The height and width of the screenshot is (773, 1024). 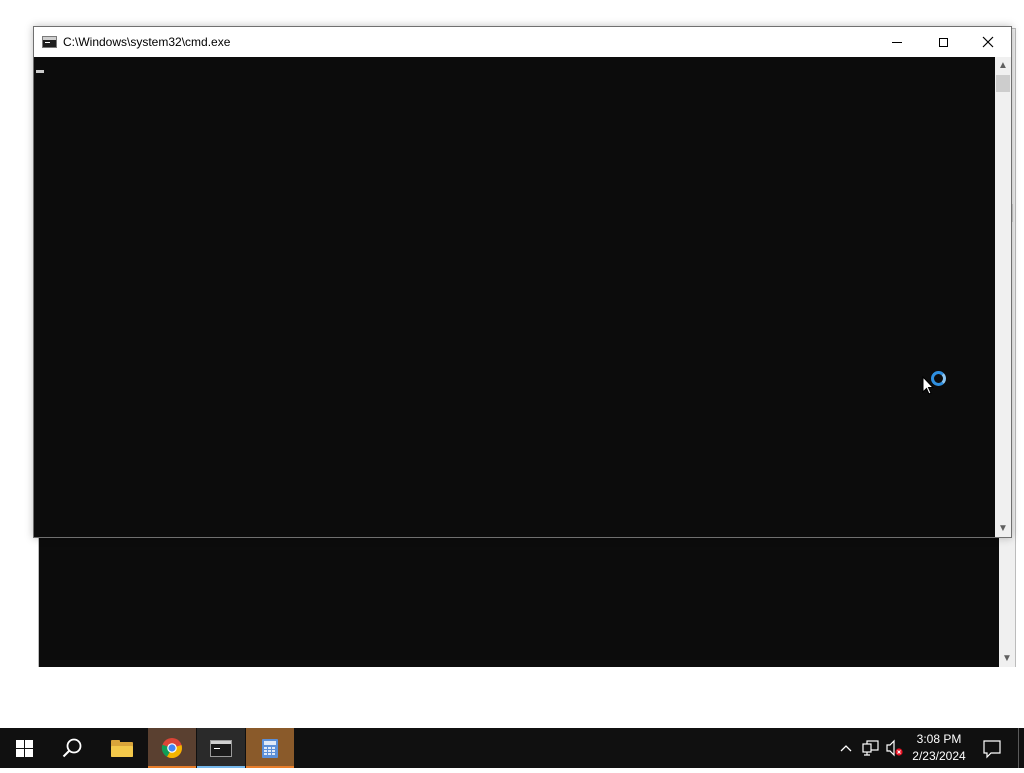 I want to click on minimize-icon, so click(x=897, y=42).